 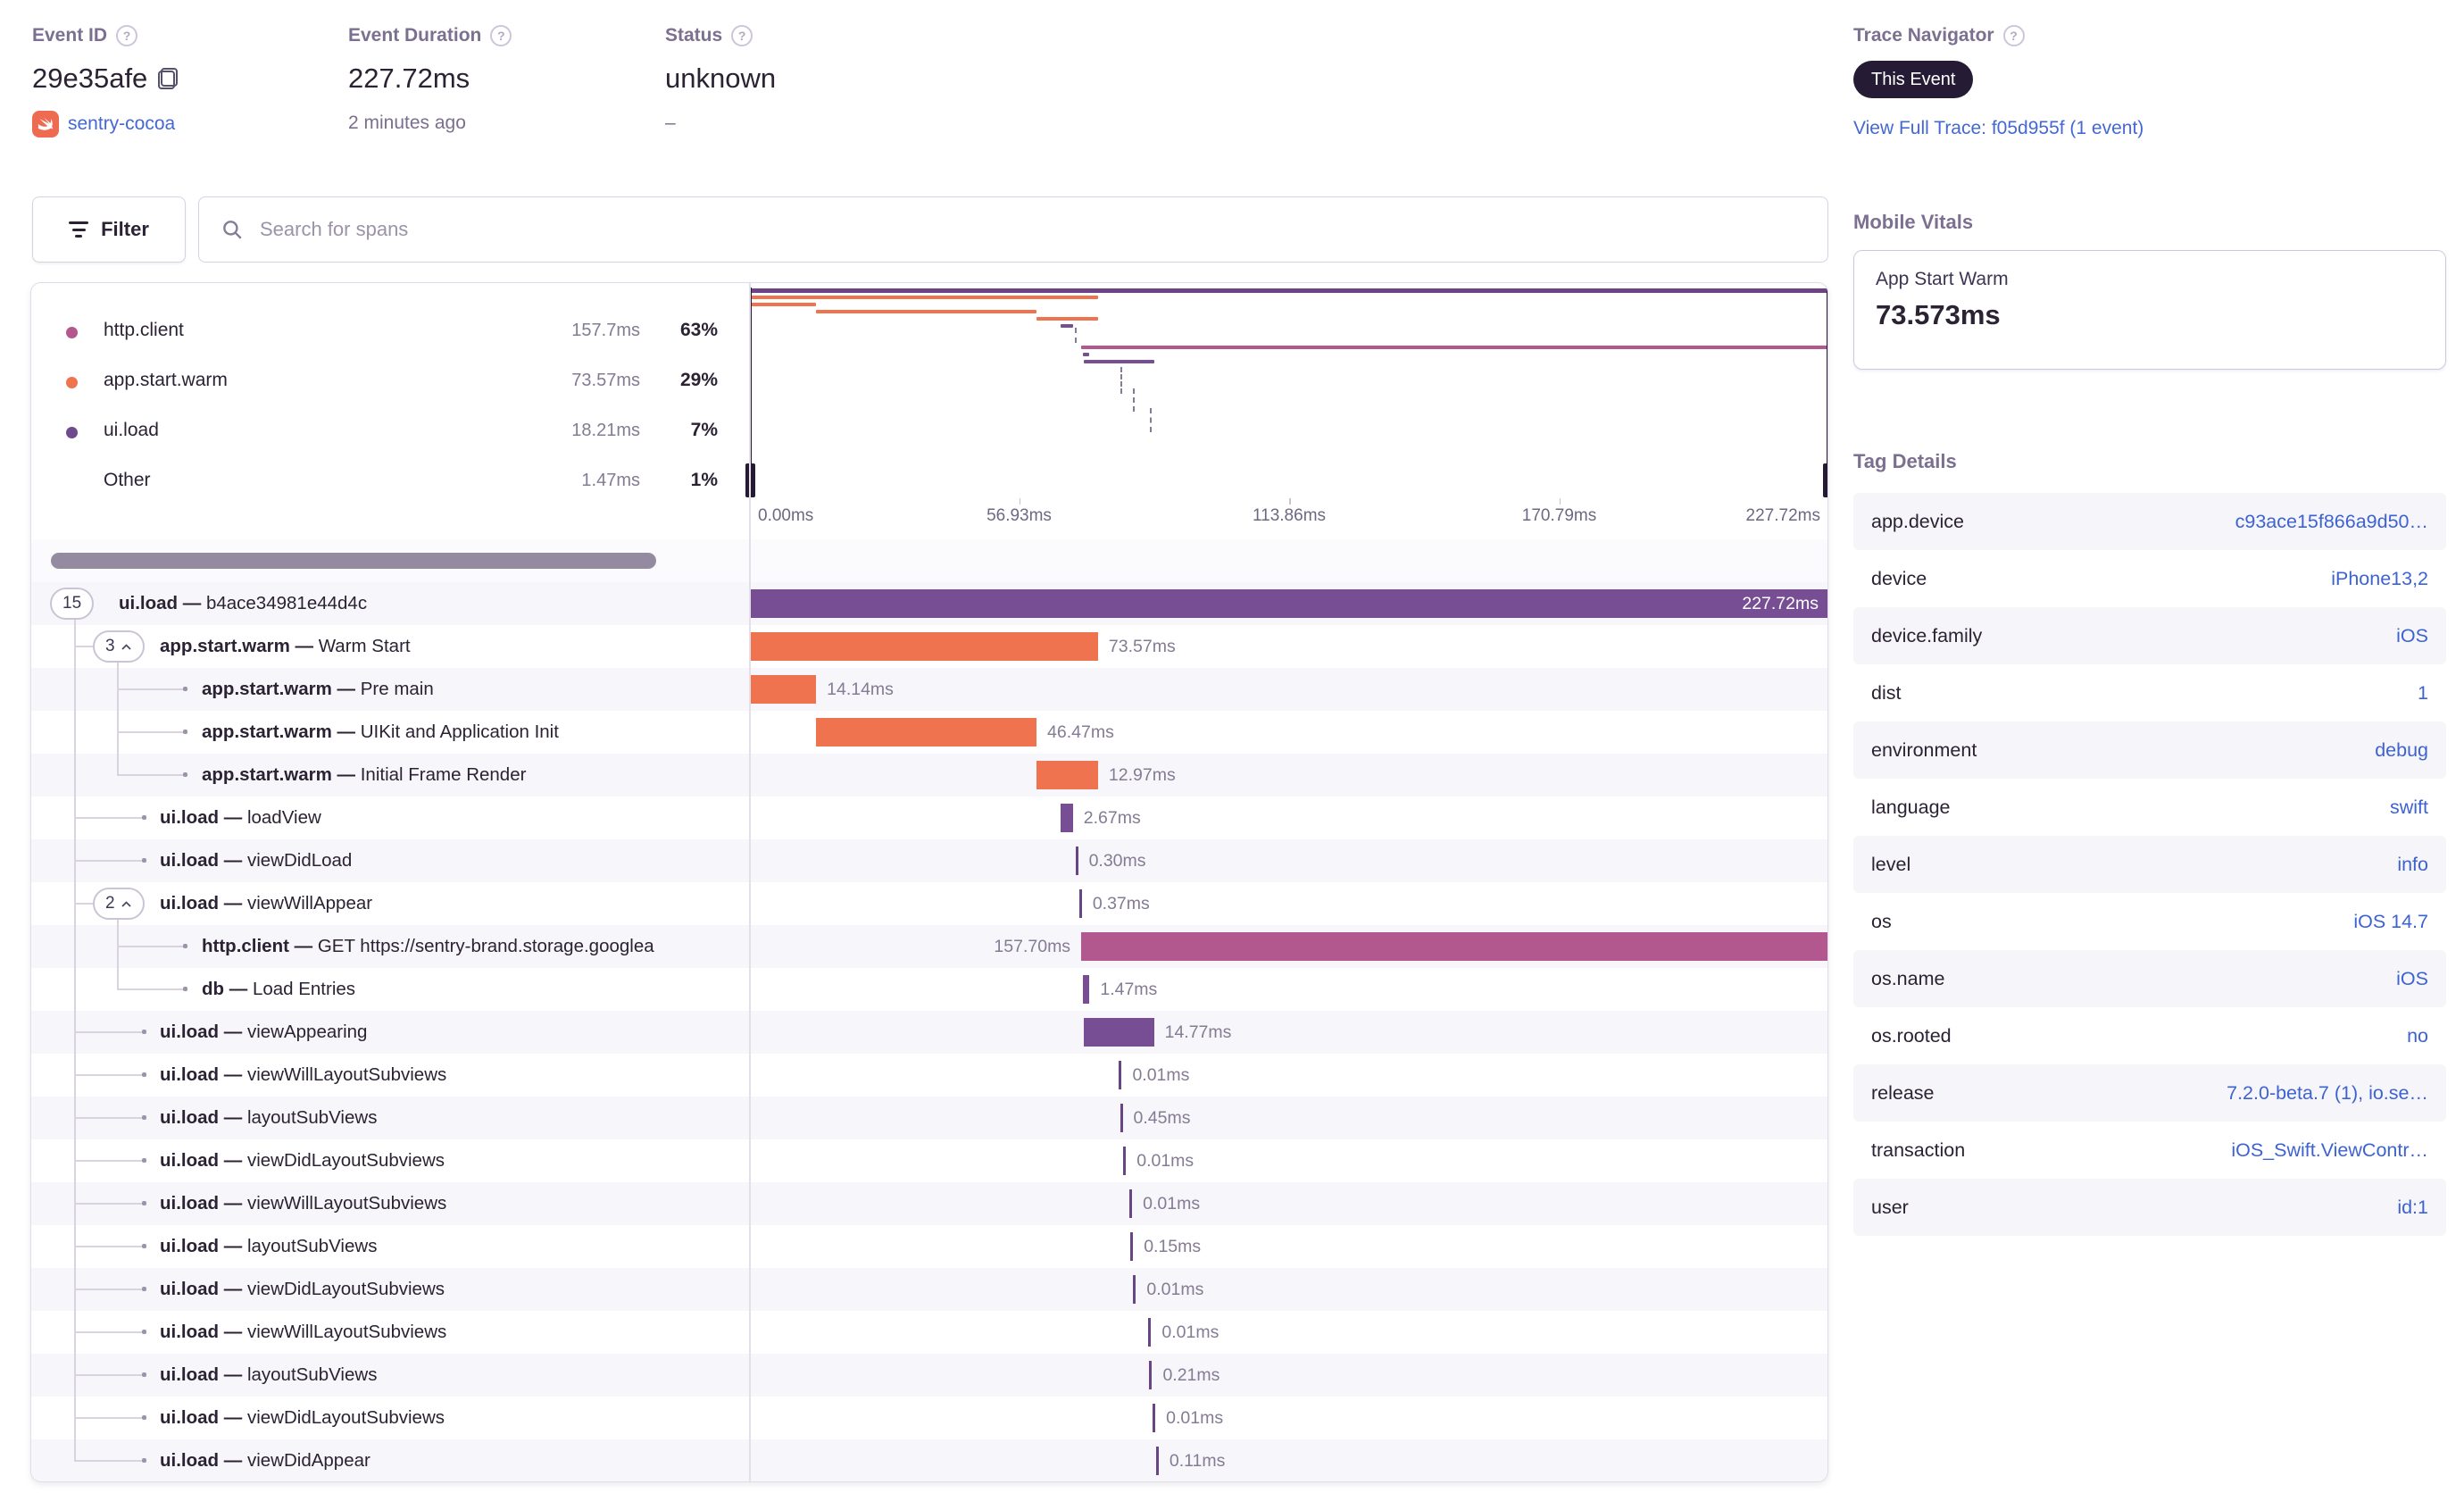 I want to click on span-children-toggle: 15, so click(x=72, y=604).